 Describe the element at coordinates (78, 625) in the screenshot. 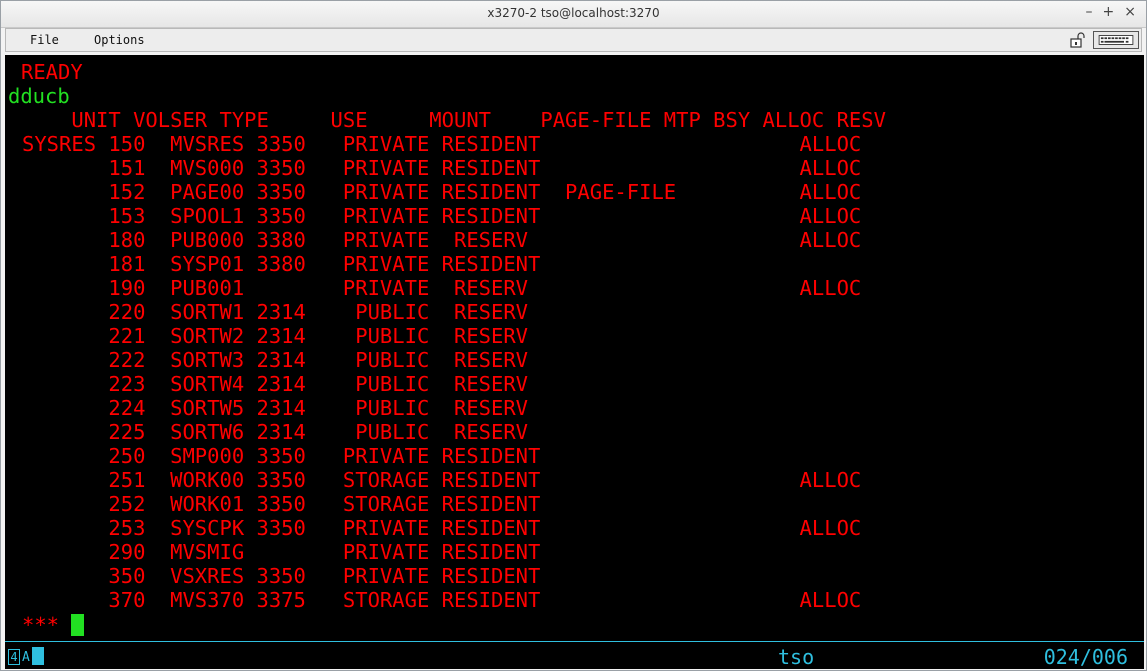

I see `text-cursor` at that location.